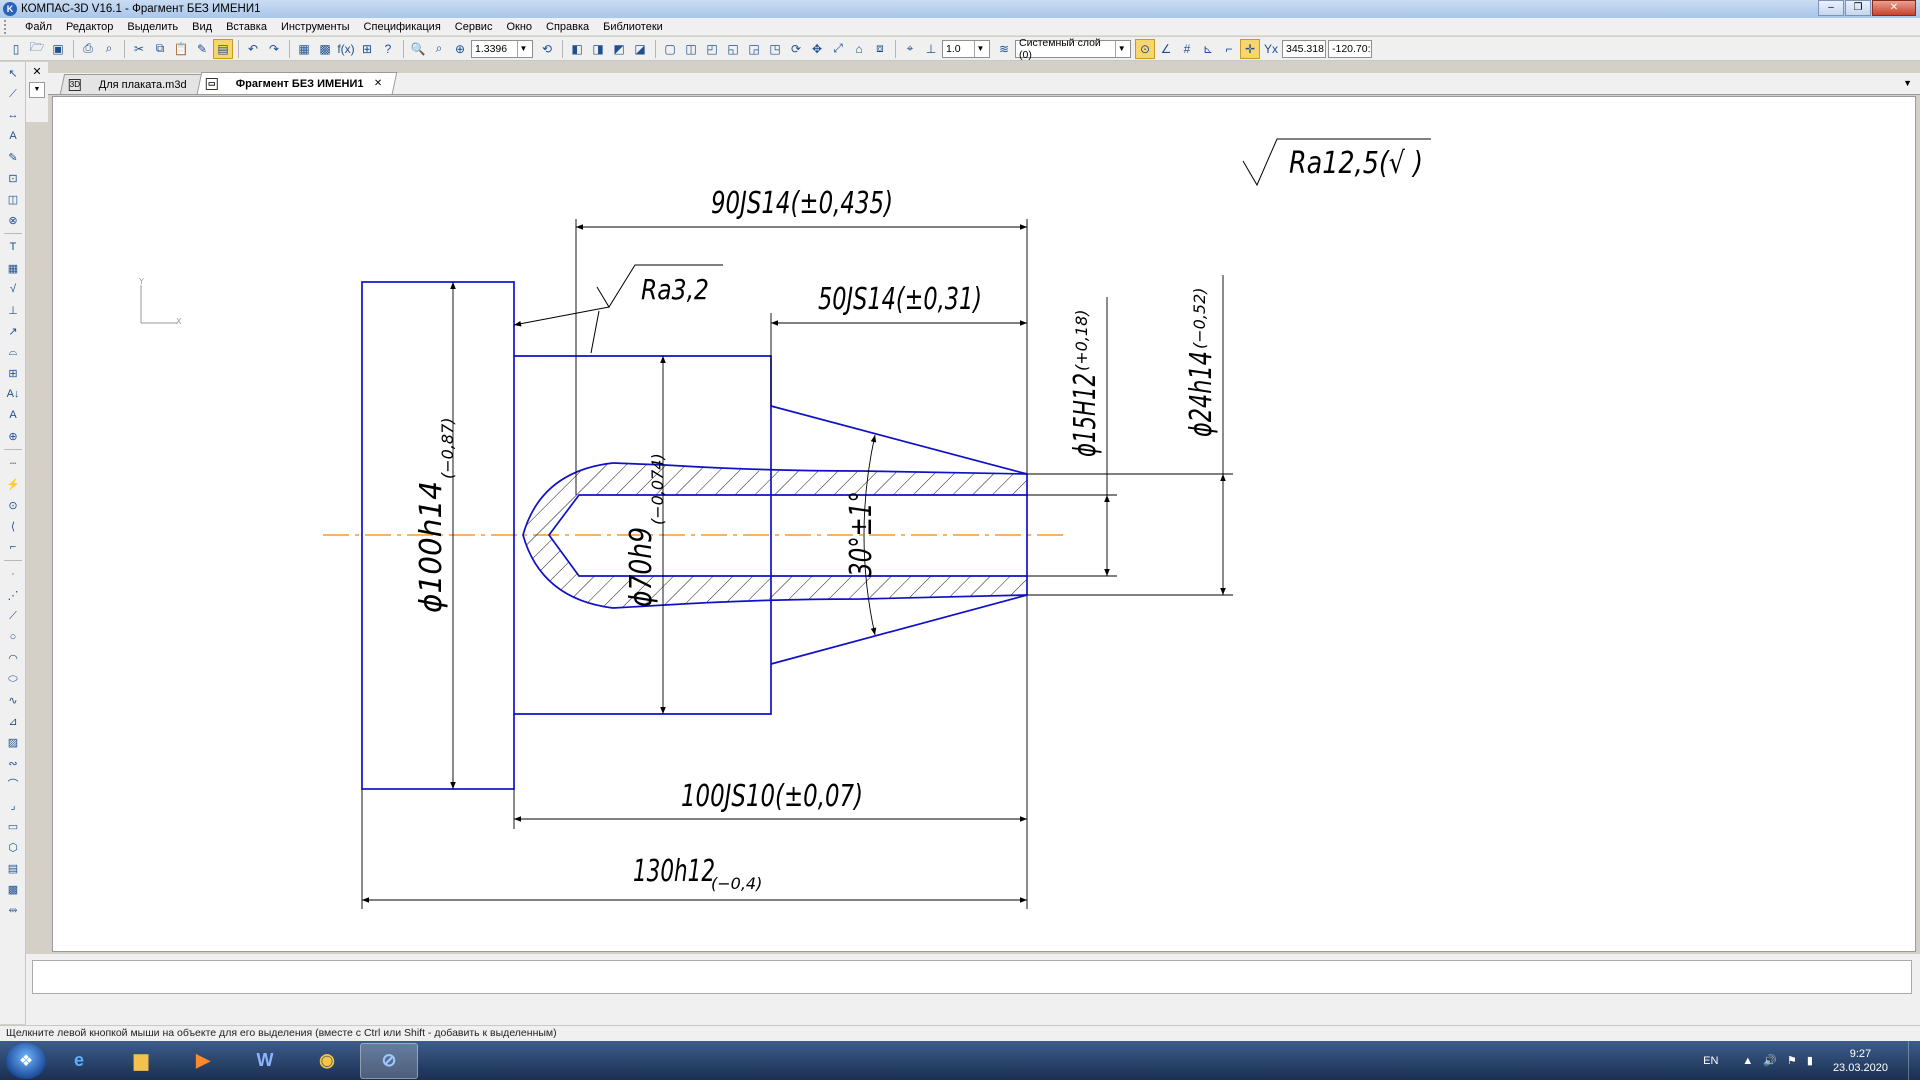 The height and width of the screenshot is (1080, 1920). I want to click on coord-x-field: 345.318, so click(1304, 48).